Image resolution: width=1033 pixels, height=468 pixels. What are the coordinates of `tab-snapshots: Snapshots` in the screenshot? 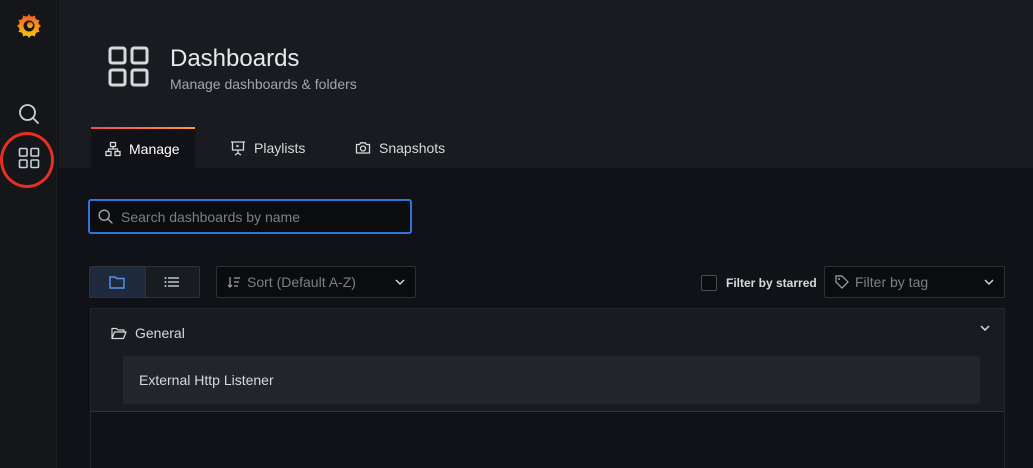 It's located at (400, 147).